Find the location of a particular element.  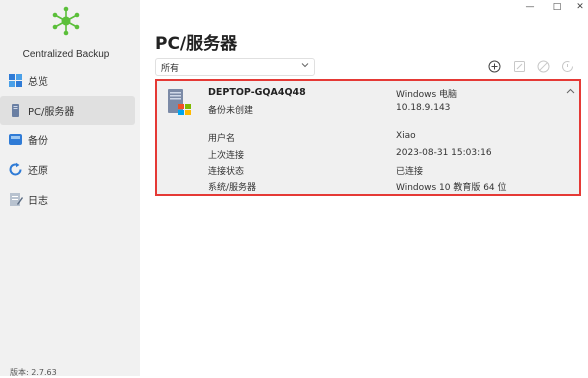

chevron-down-icon is located at coordinates (305, 65).